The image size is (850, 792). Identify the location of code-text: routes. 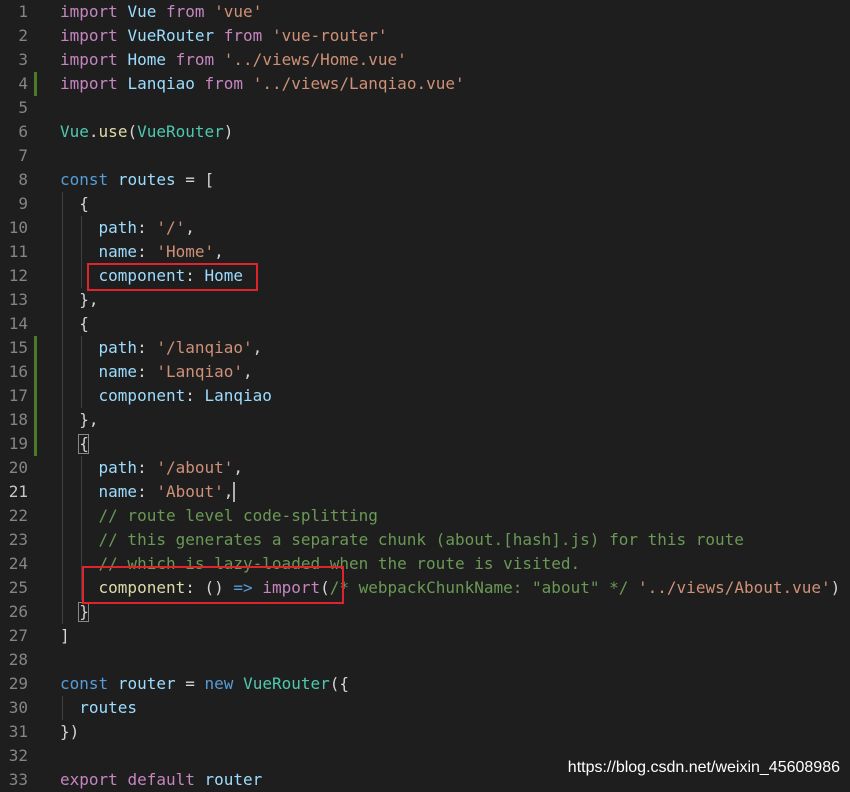
(98, 708).